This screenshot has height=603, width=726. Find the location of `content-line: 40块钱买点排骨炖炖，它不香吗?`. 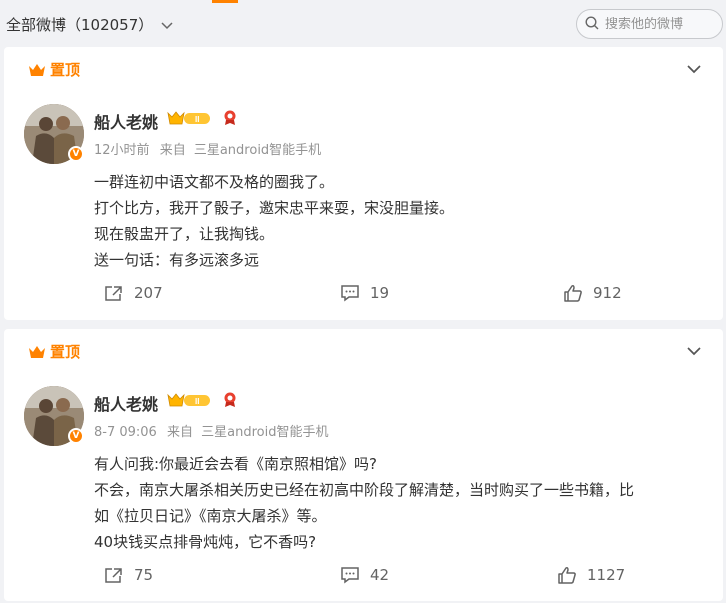

content-line: 40块钱买点排骨炖炖，它不香吗? is located at coordinates (205, 542).